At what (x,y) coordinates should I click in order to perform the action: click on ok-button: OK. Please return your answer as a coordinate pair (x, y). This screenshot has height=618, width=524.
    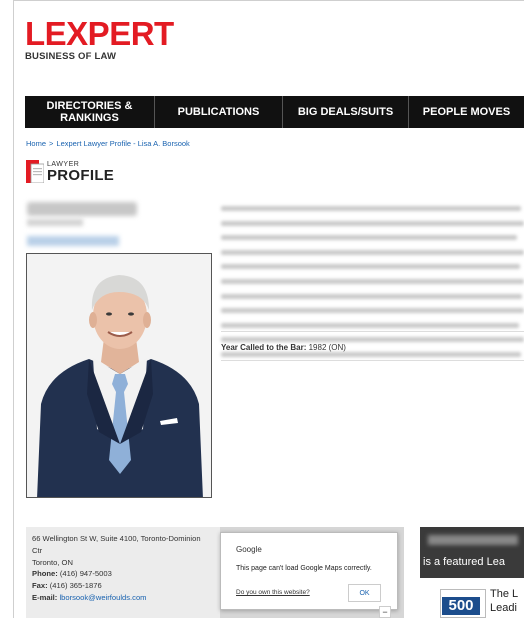
    Looking at the image, I should click on (364, 593).